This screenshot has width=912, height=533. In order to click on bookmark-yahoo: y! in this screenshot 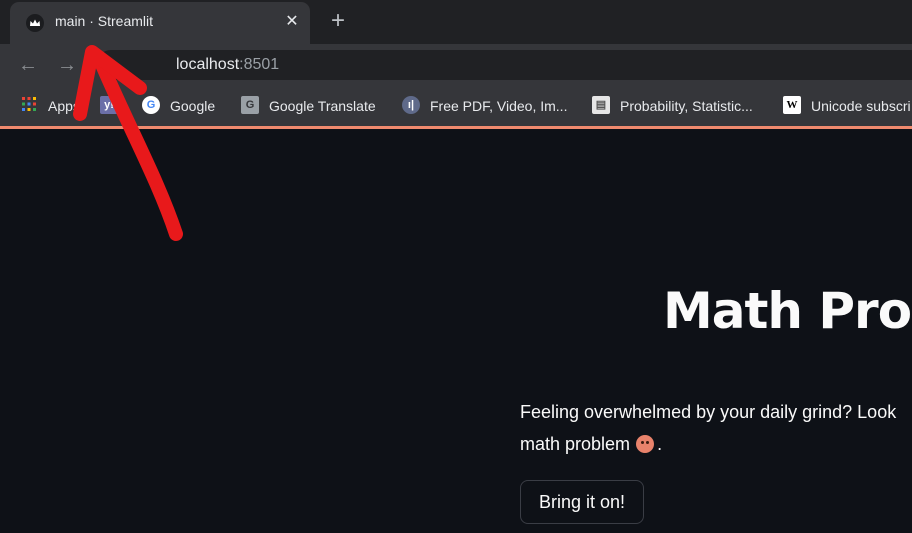, I will do `click(114, 106)`.